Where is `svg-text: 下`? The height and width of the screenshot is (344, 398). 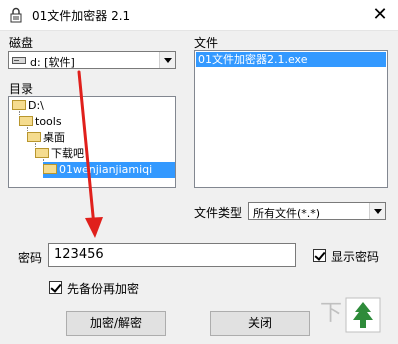 svg-text: 下 is located at coordinates (331, 313).